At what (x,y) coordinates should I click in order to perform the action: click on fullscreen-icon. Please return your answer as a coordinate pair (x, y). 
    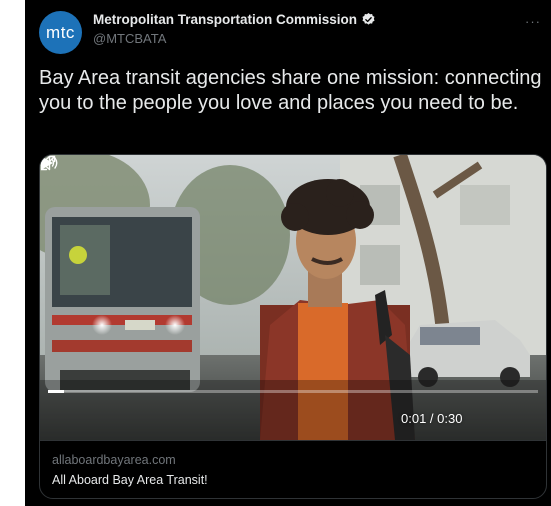
    Looking at the image, I should click on (48, 163).